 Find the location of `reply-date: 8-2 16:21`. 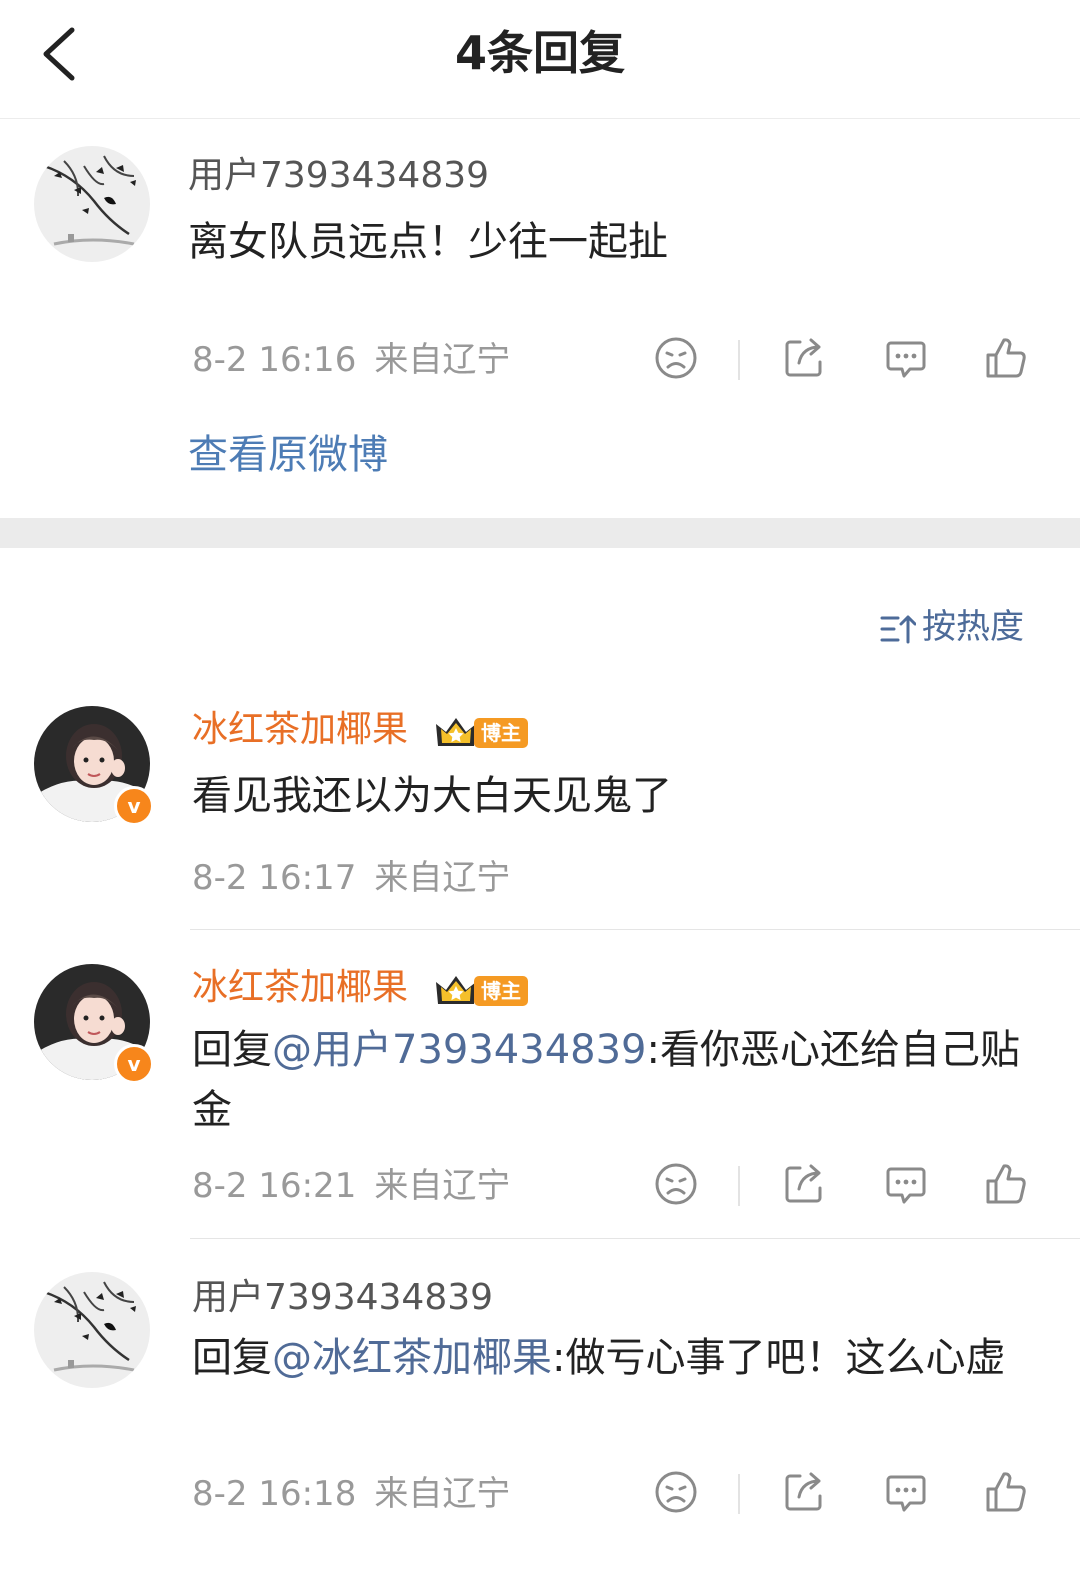

reply-date: 8-2 16:21 is located at coordinates (274, 1186).